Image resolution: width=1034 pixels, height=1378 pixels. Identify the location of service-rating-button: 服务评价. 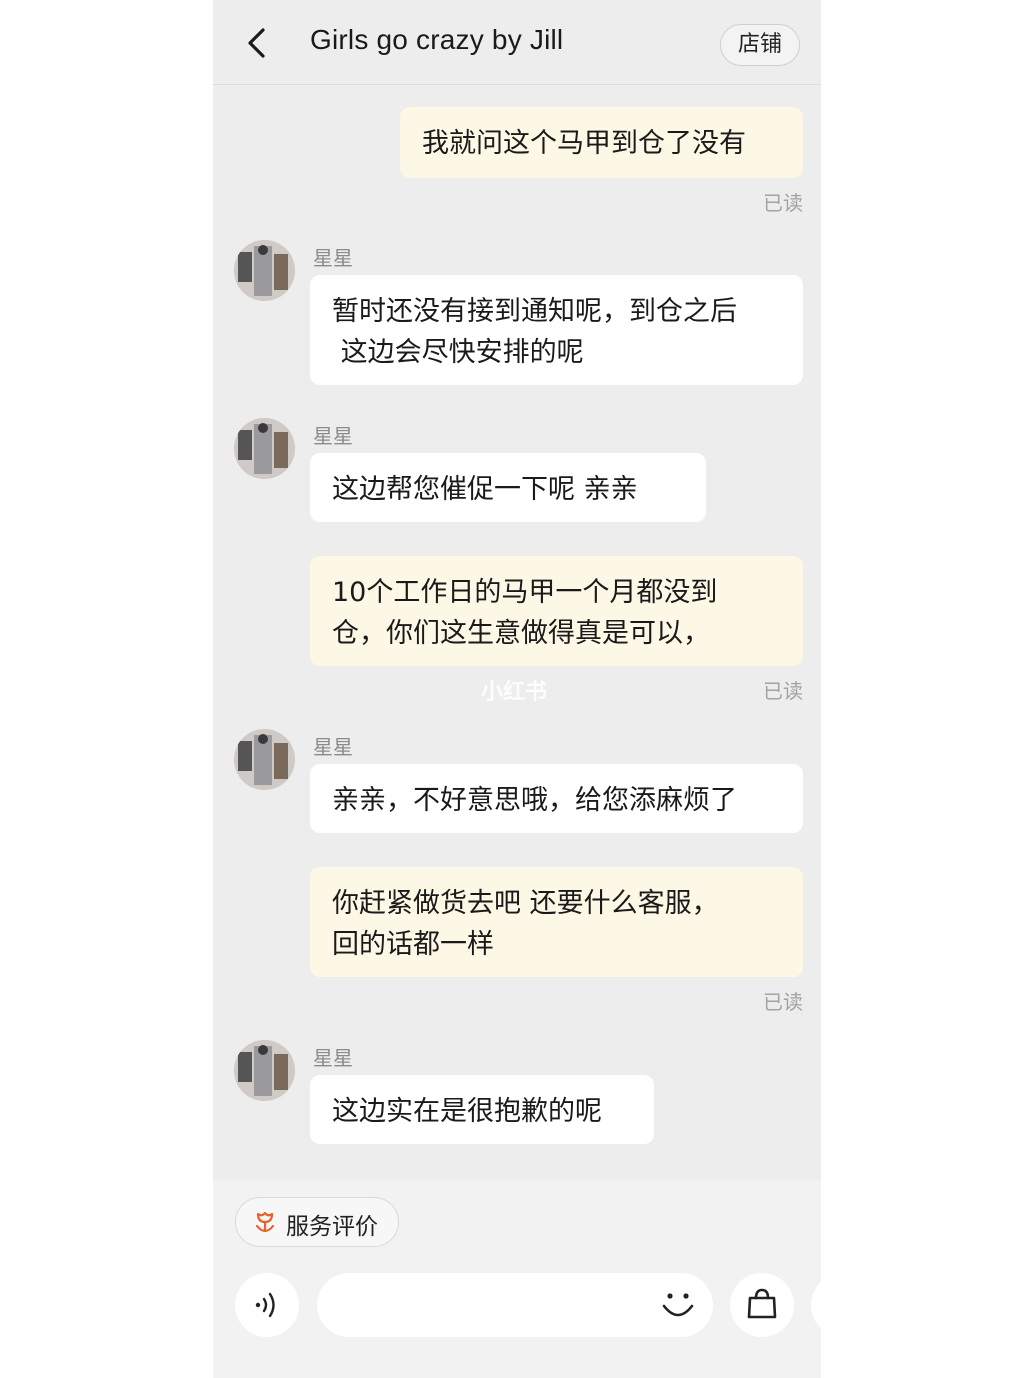
(317, 1222).